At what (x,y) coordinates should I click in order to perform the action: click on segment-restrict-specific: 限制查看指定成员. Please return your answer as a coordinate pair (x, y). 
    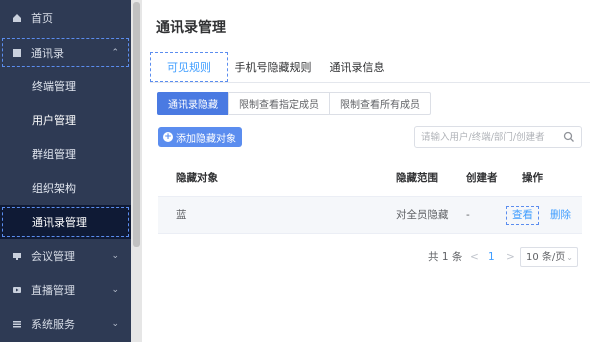
    Looking at the image, I should click on (279, 103).